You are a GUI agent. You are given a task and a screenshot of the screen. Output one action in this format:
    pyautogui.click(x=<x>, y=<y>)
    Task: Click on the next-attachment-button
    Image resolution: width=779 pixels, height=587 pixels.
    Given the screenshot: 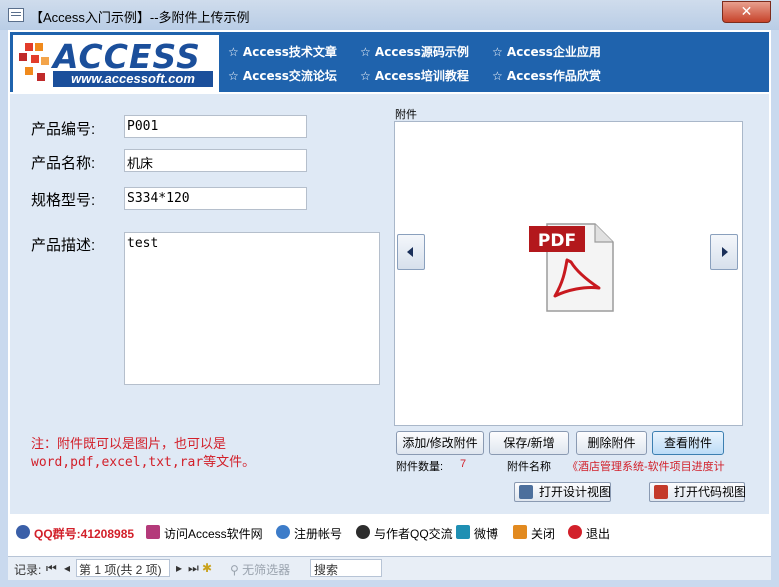 What is the action you would take?
    pyautogui.click(x=724, y=252)
    